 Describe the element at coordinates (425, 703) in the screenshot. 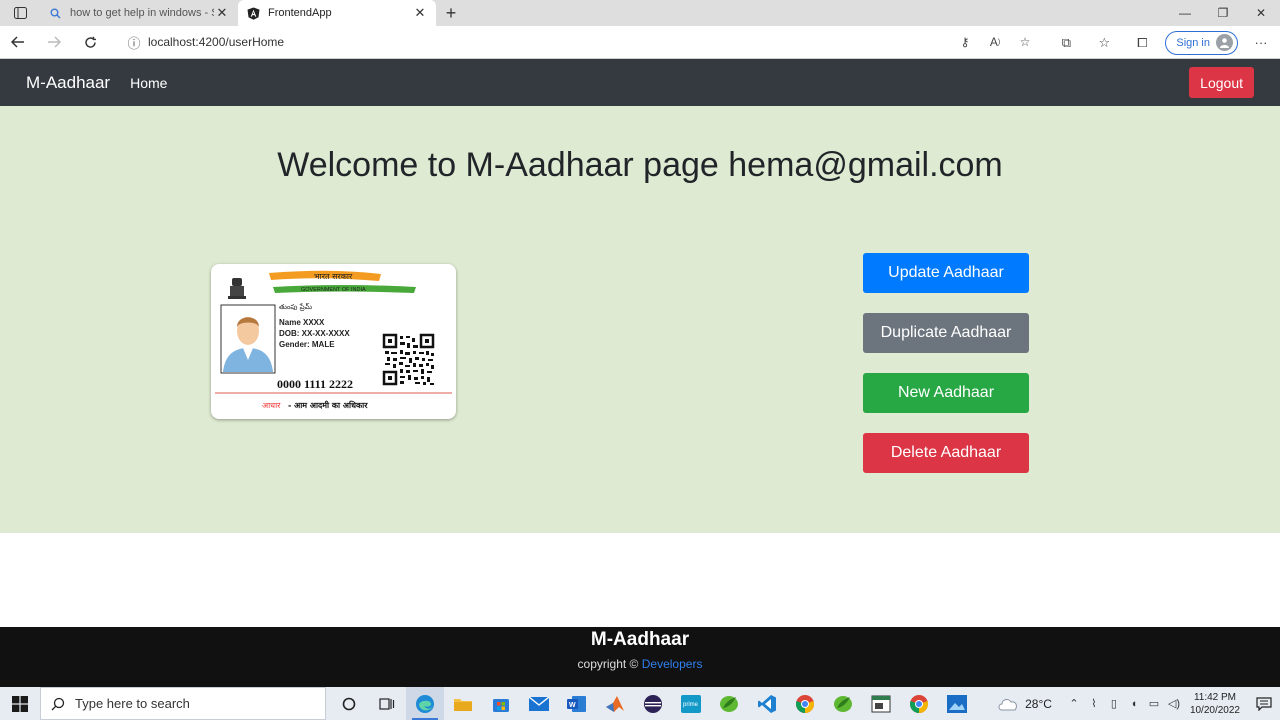

I see `taskbar-edge` at that location.